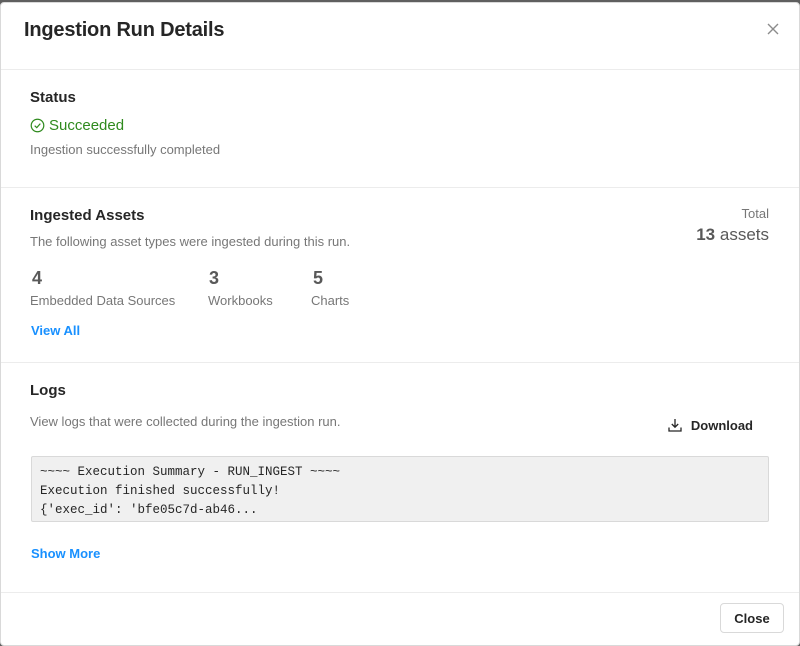 The height and width of the screenshot is (646, 800). Describe the element at coordinates (752, 618) in the screenshot. I see `close-button: Close` at that location.